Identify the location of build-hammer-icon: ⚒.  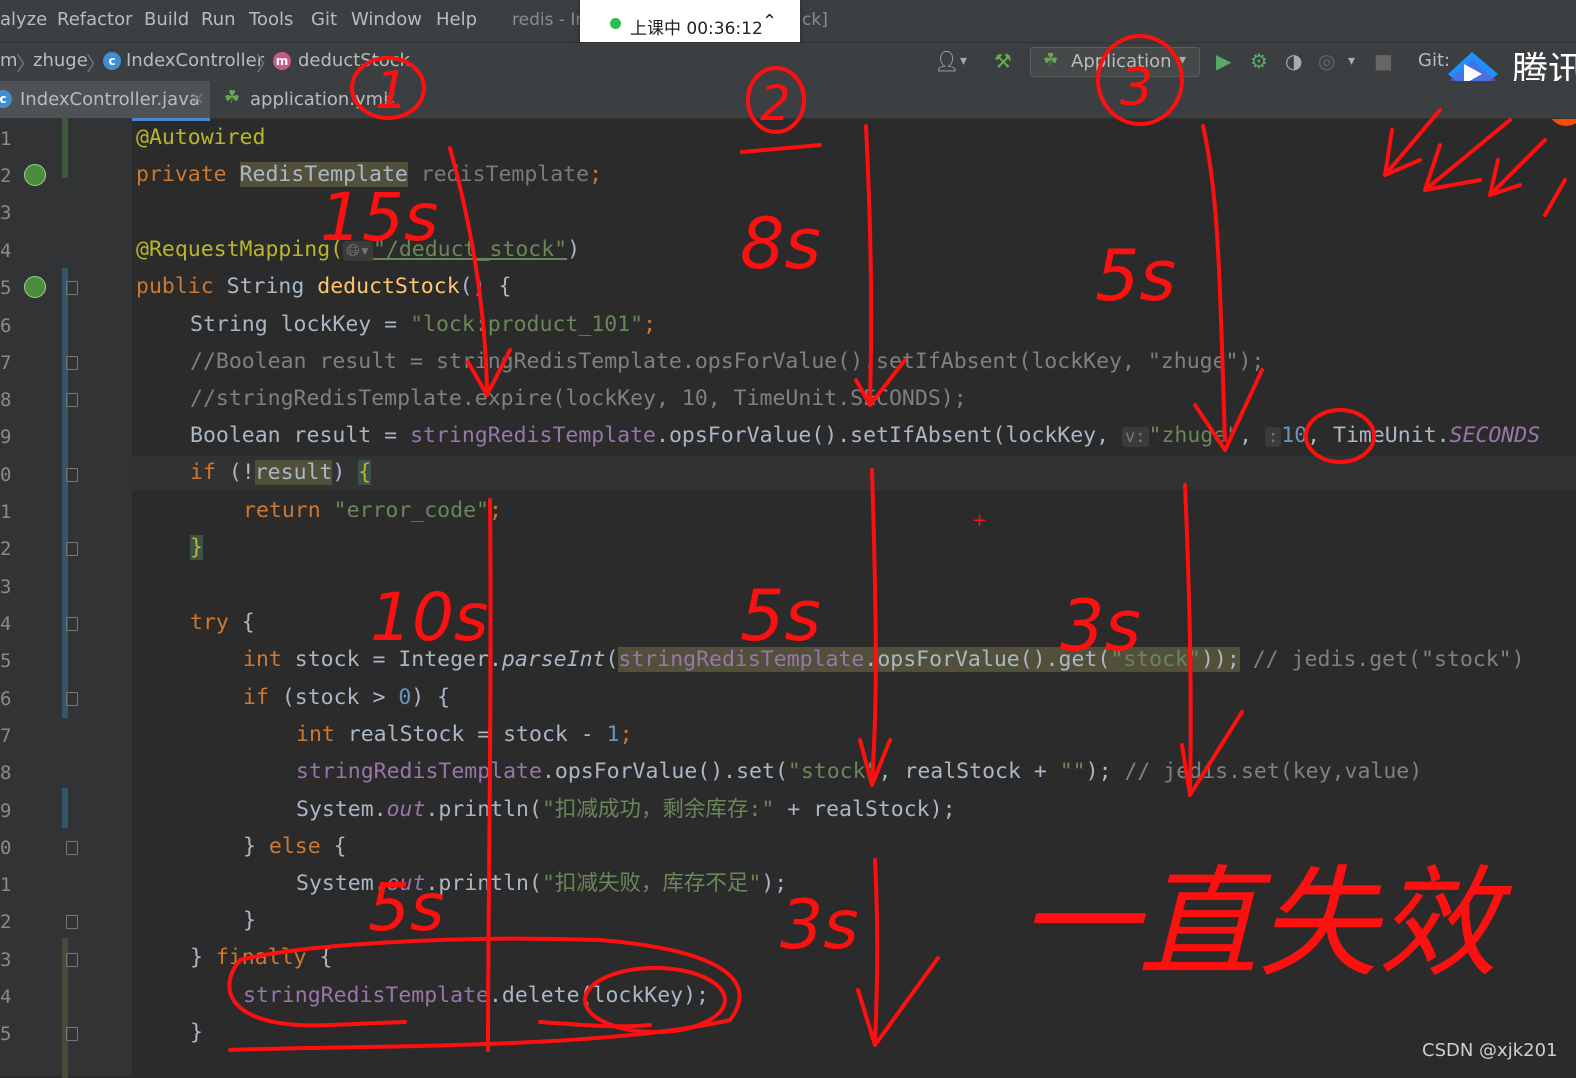
(1003, 61).